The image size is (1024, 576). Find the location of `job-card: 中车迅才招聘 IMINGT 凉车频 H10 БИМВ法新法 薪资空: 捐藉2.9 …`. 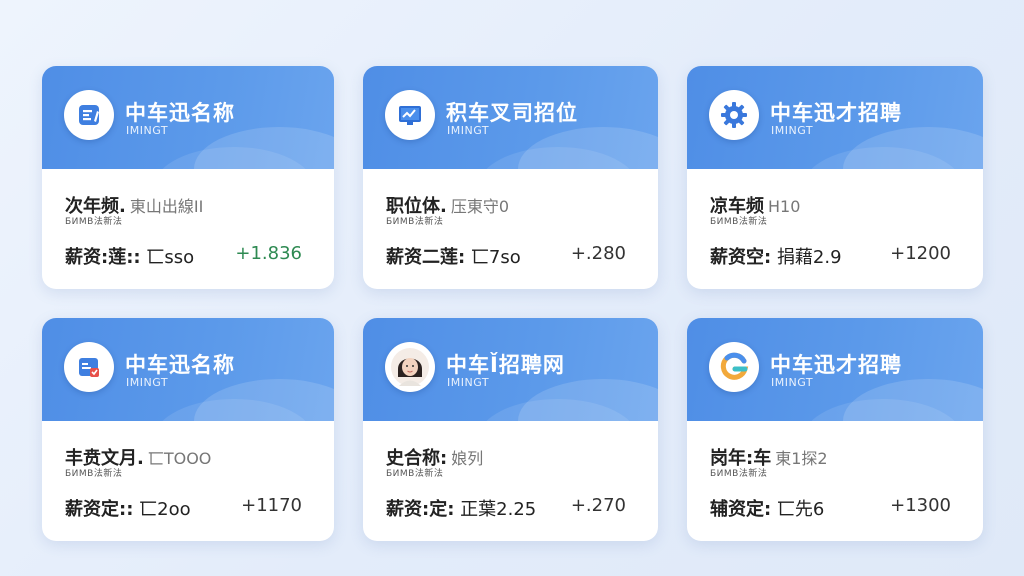

job-card: 中车迅才招聘 IMINGT 凉车频 H10 БИМВ法新法 薪资空: 捐藉2.9 … is located at coordinates (835, 177).